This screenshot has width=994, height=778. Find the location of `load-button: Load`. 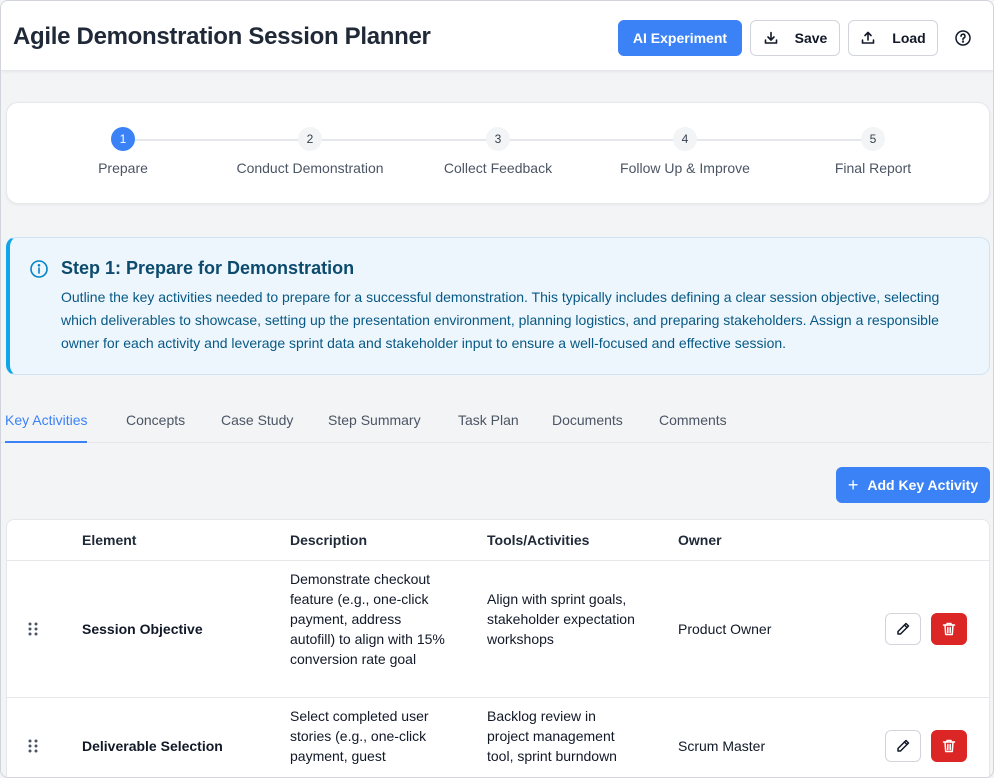

load-button: Load is located at coordinates (893, 38).